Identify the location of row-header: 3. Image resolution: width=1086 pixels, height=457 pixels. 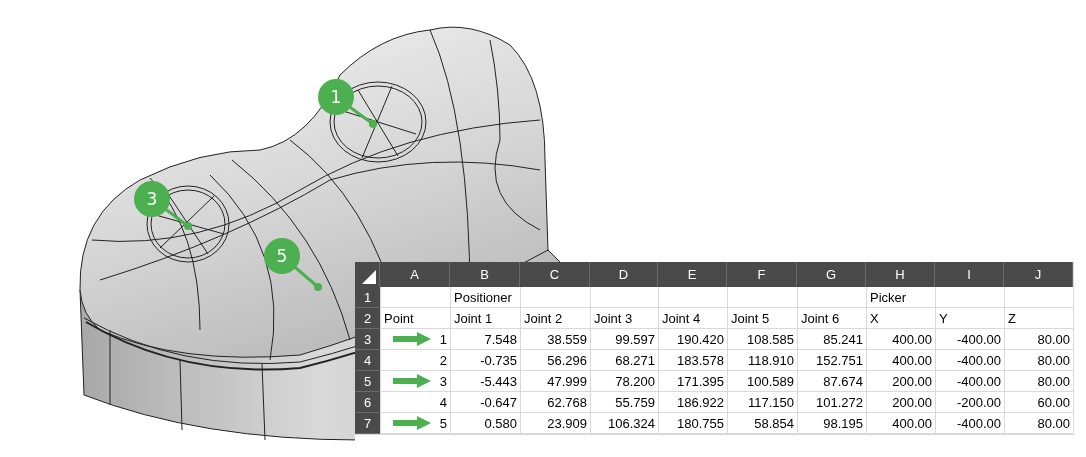
(367, 339).